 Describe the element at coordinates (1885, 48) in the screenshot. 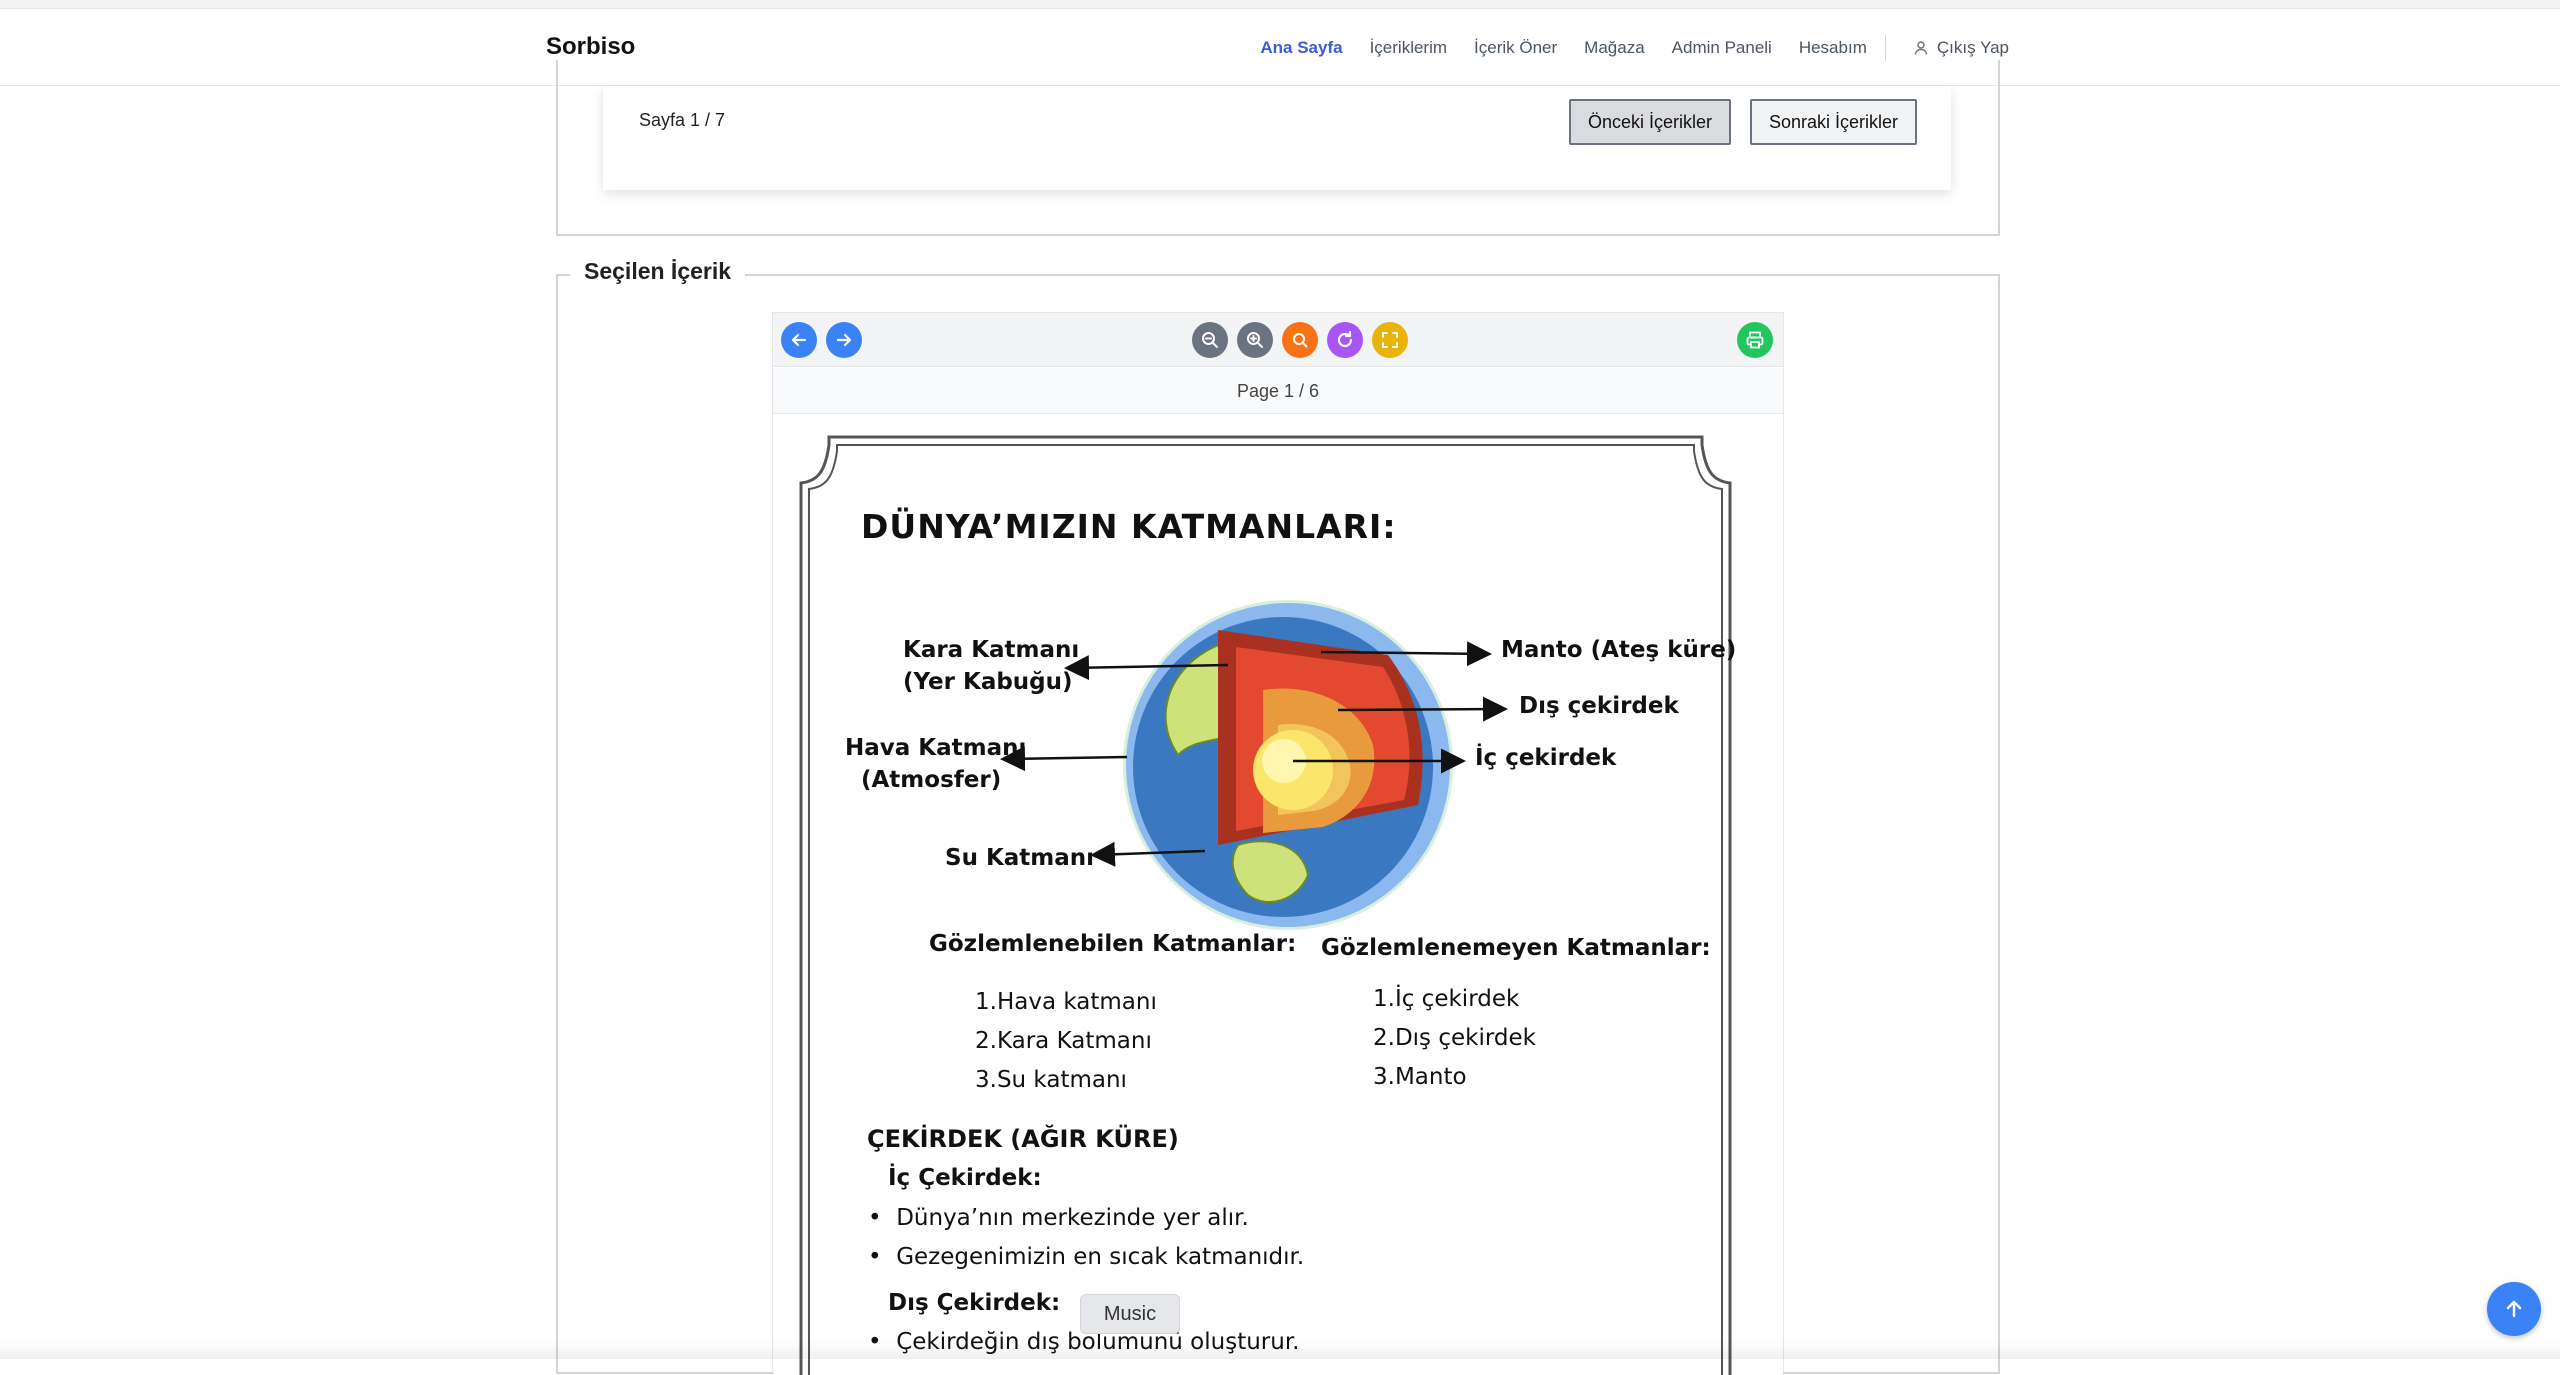

I see `nav-divider` at that location.